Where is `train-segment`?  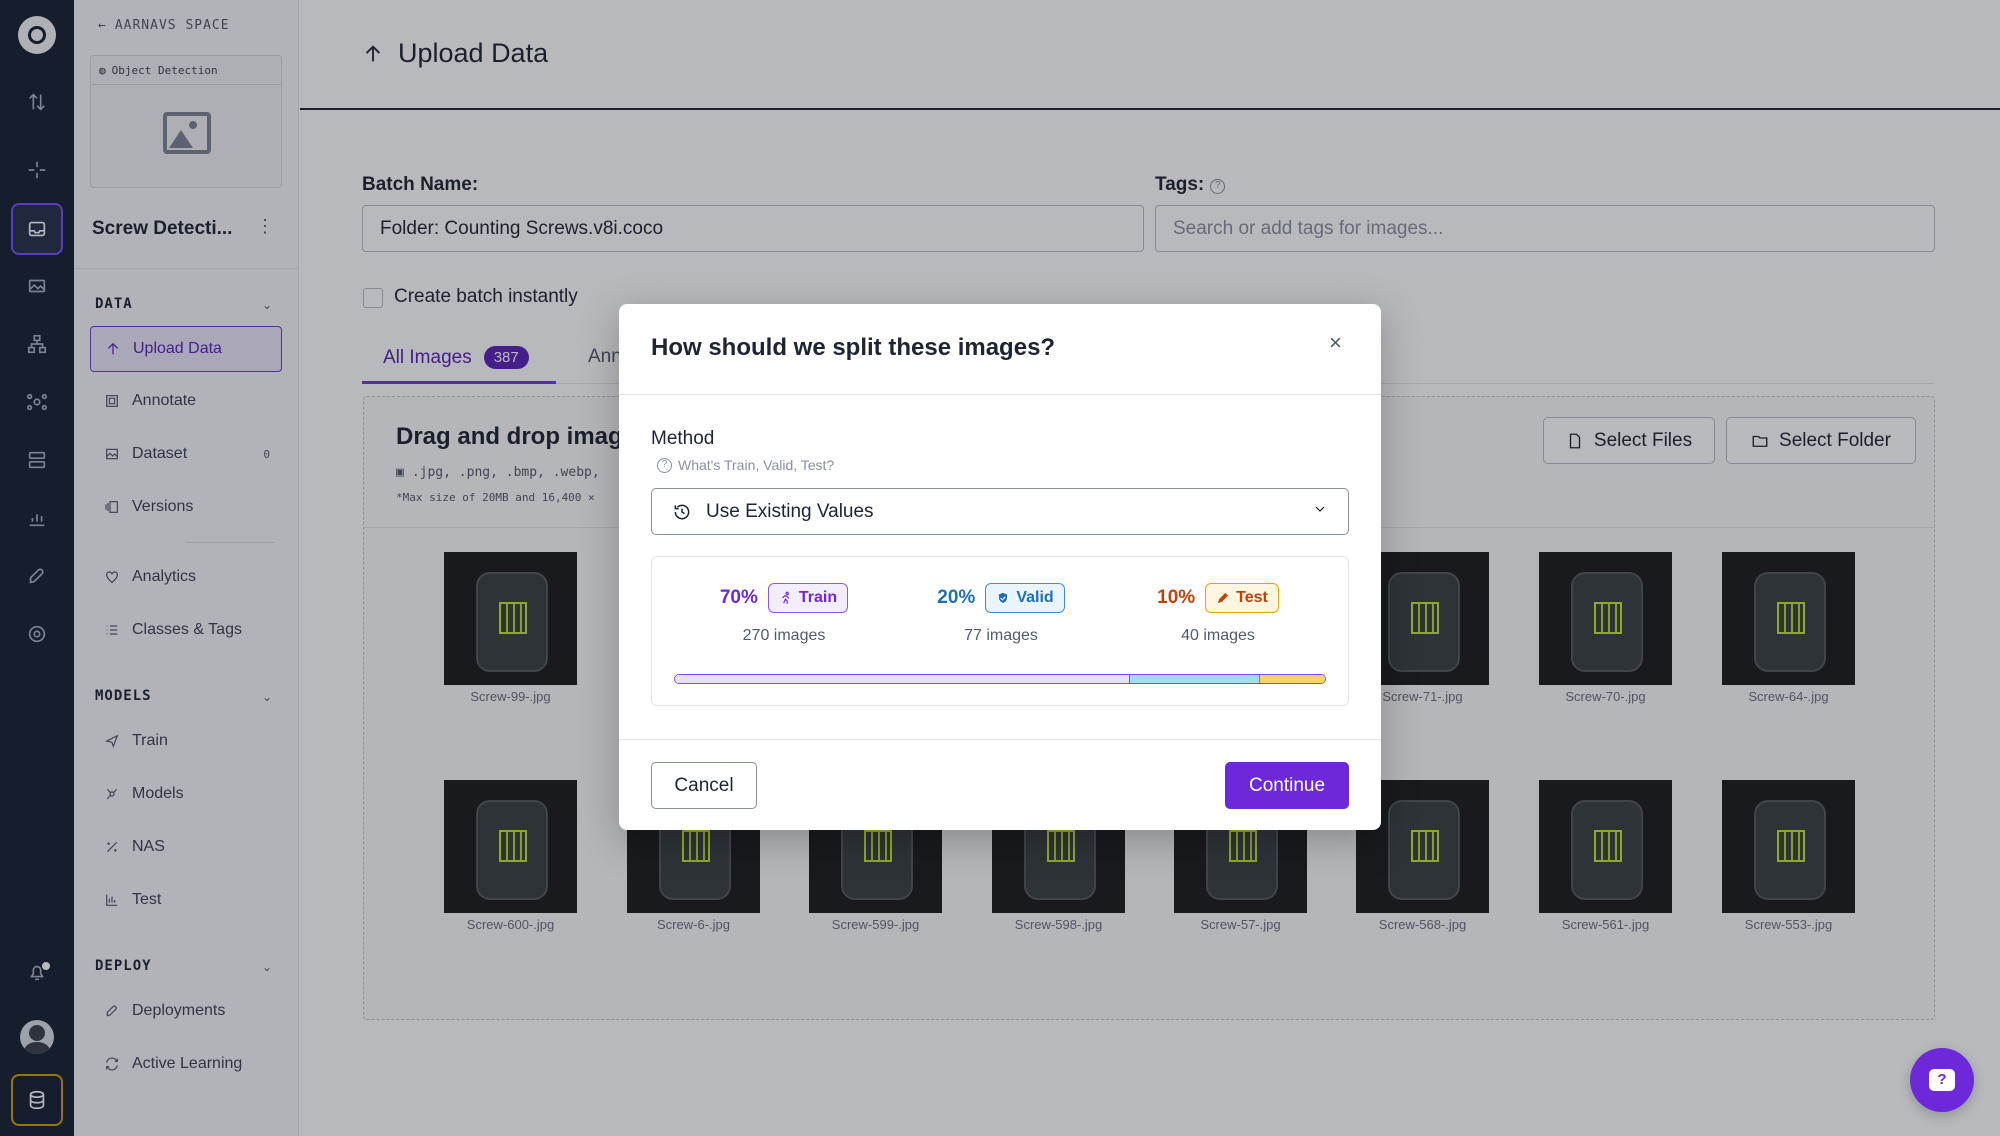 train-segment is located at coordinates (902, 679).